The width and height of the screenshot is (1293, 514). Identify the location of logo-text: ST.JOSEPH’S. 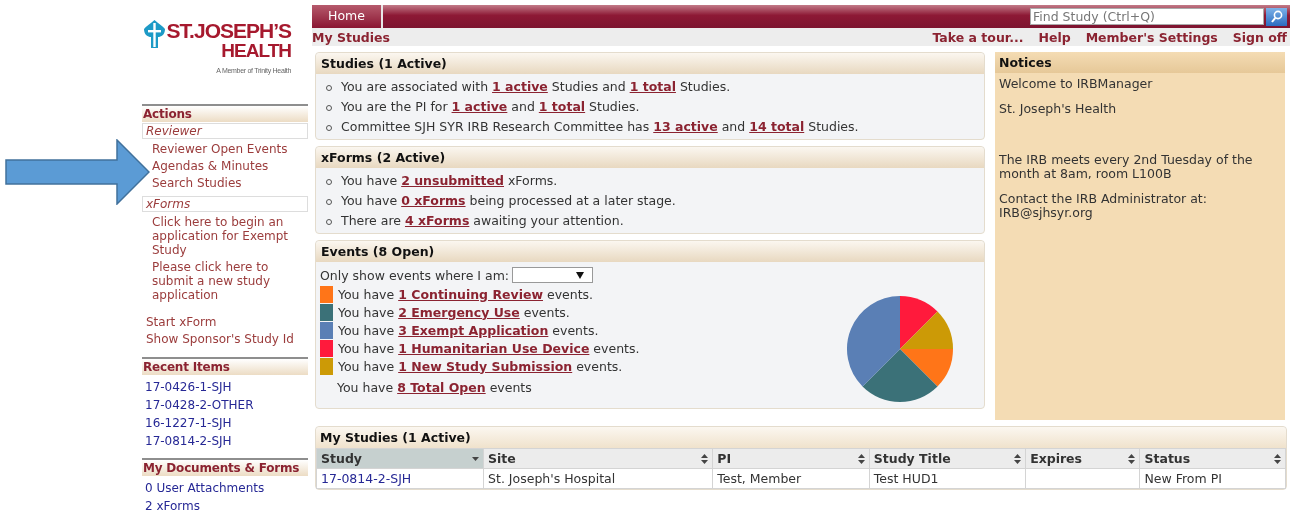
(228, 31).